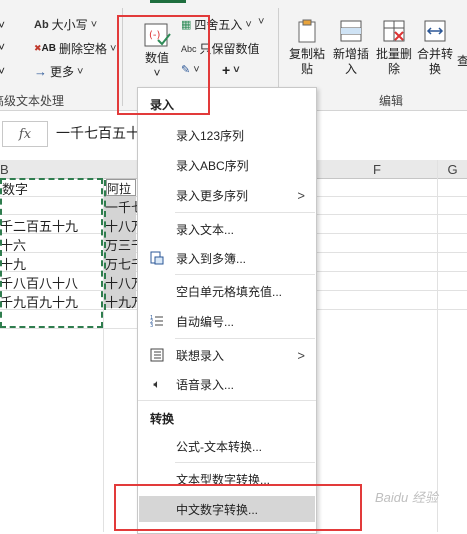 This screenshot has width=467, height=534. Describe the element at coordinates (394, 31) in the screenshot. I see `batch-delete-icon` at that location.